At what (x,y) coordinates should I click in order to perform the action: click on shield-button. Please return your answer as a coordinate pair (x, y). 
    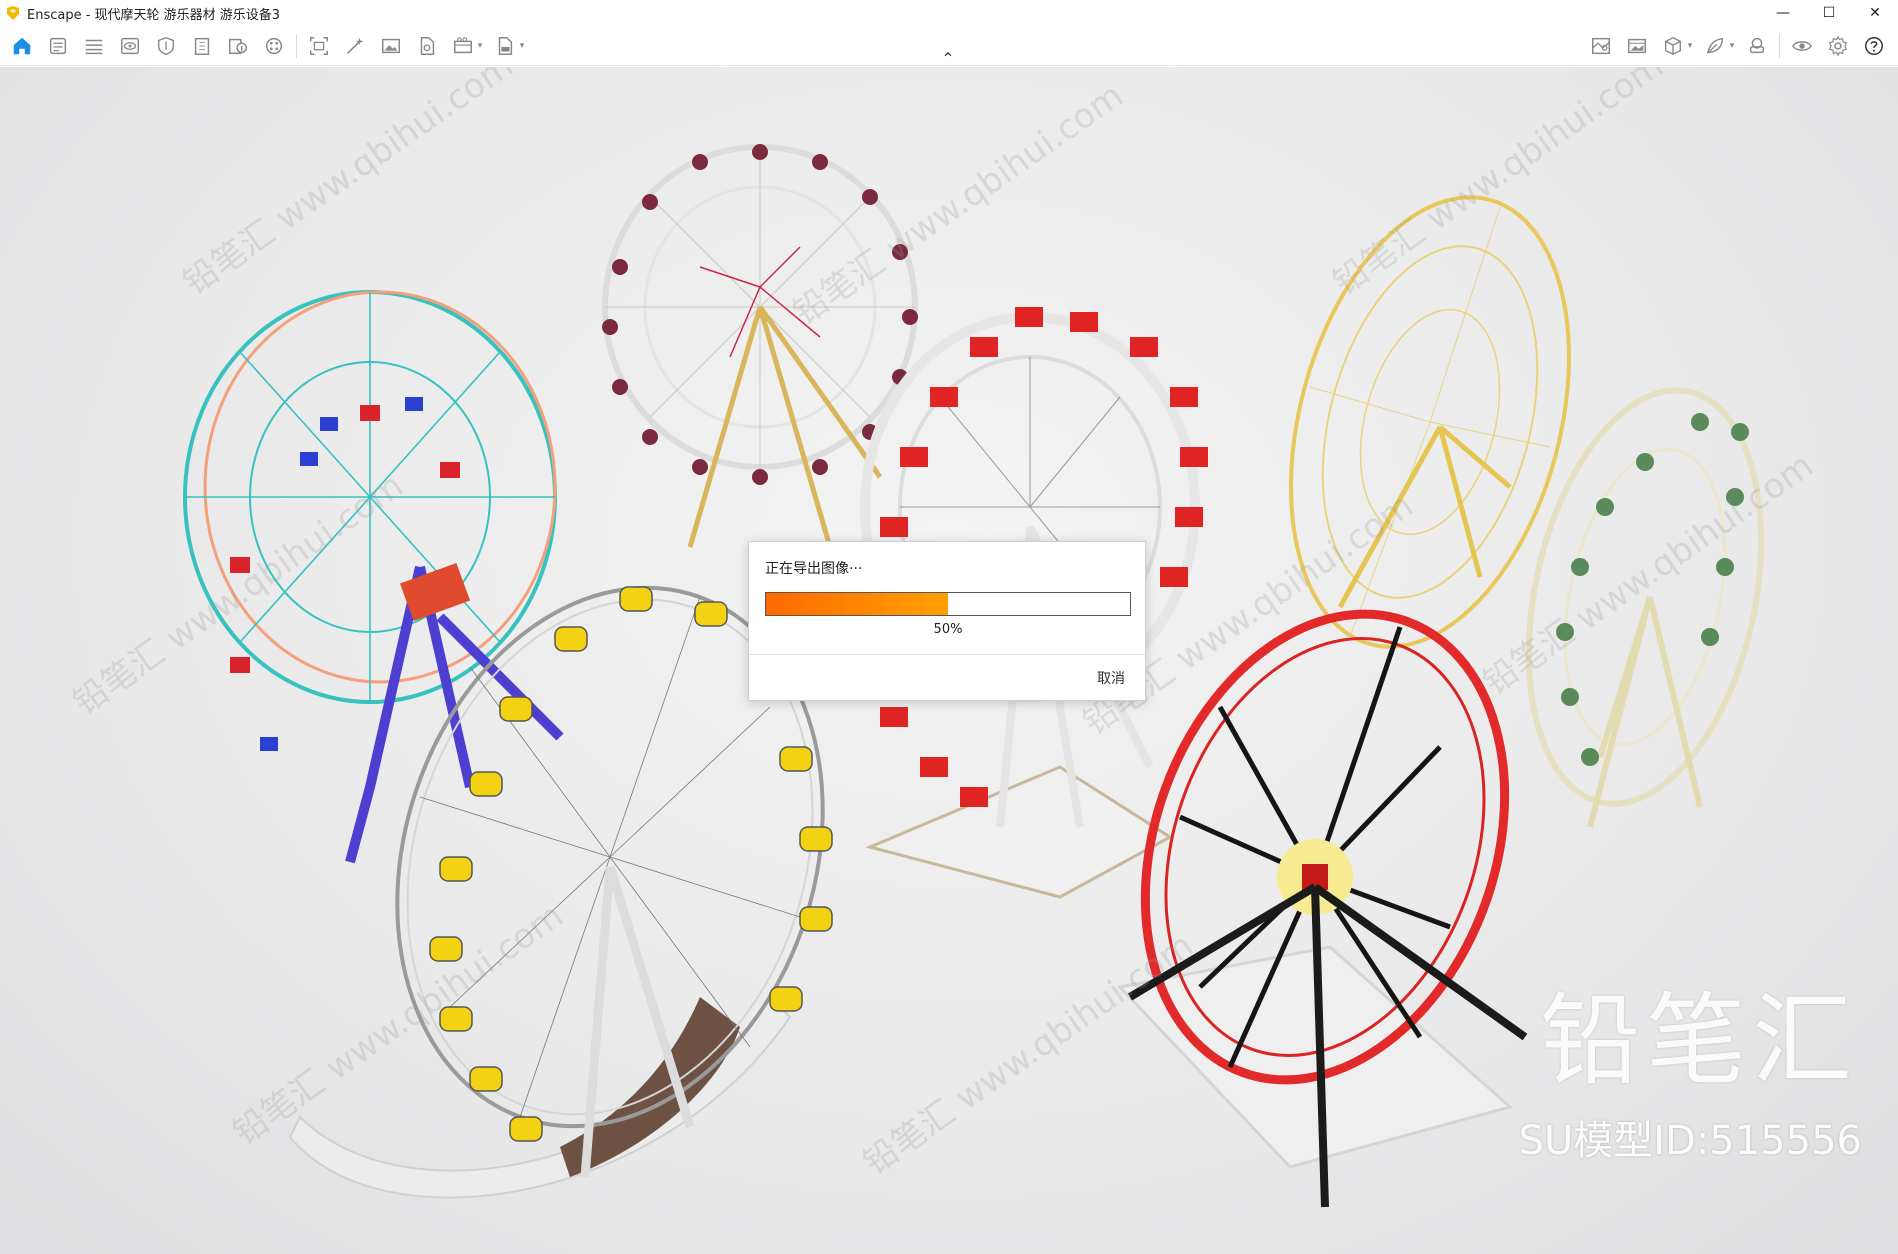
    Looking at the image, I should click on (166, 46).